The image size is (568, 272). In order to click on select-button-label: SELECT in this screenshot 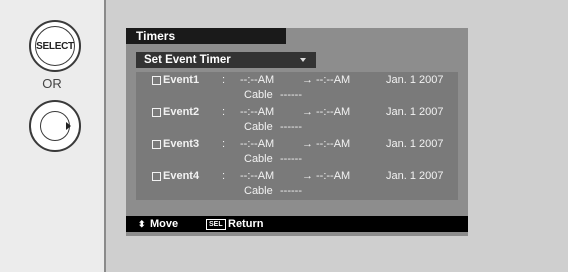, I will do `click(55, 46)`.